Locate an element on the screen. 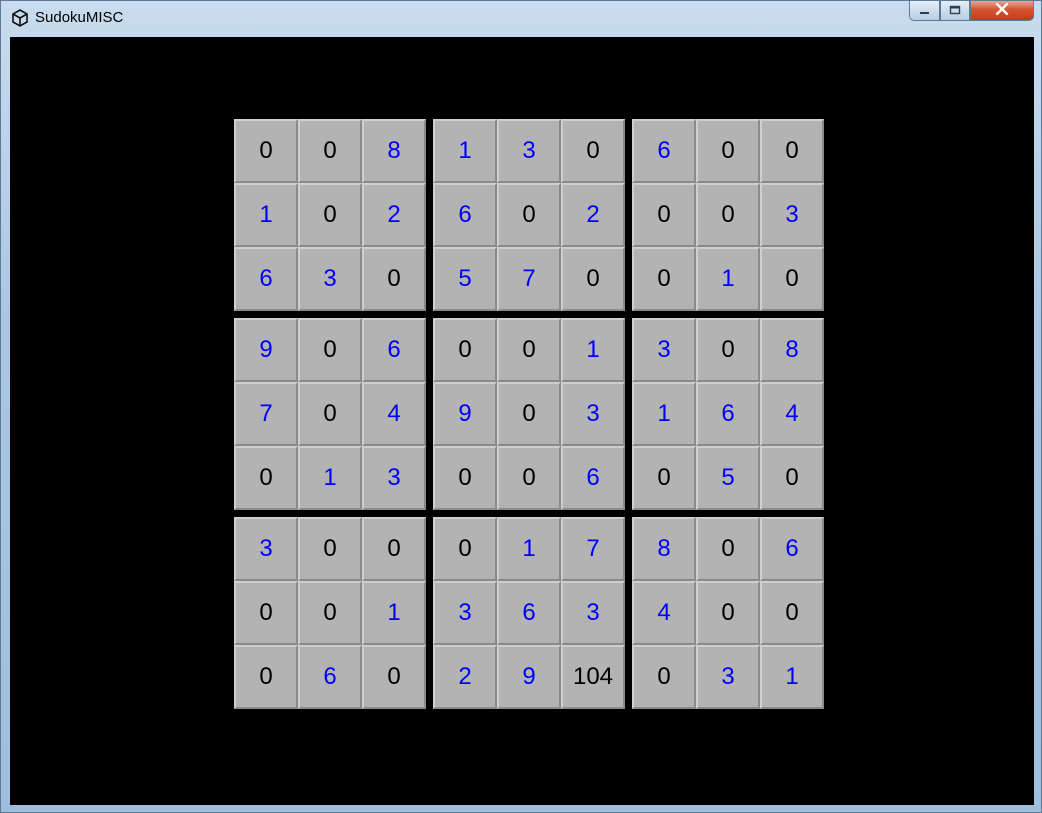 This screenshot has height=813, width=1042. minimize-button is located at coordinates (924, 11).